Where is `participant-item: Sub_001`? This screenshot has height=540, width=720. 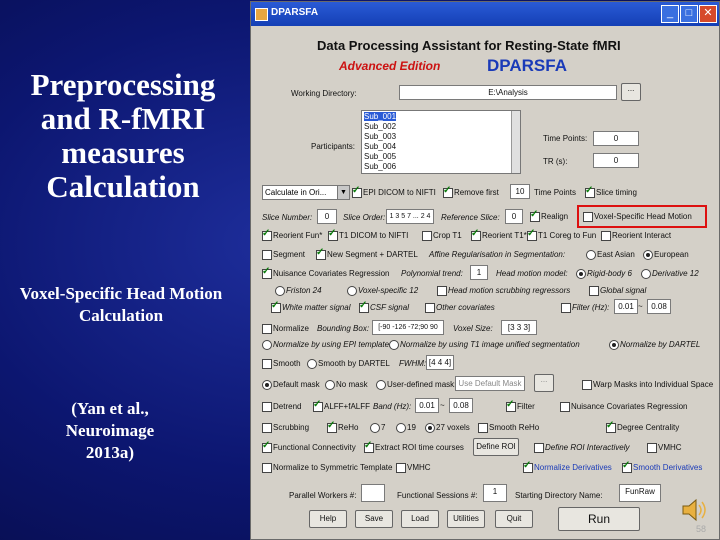 participant-item: Sub_001 is located at coordinates (380, 116).